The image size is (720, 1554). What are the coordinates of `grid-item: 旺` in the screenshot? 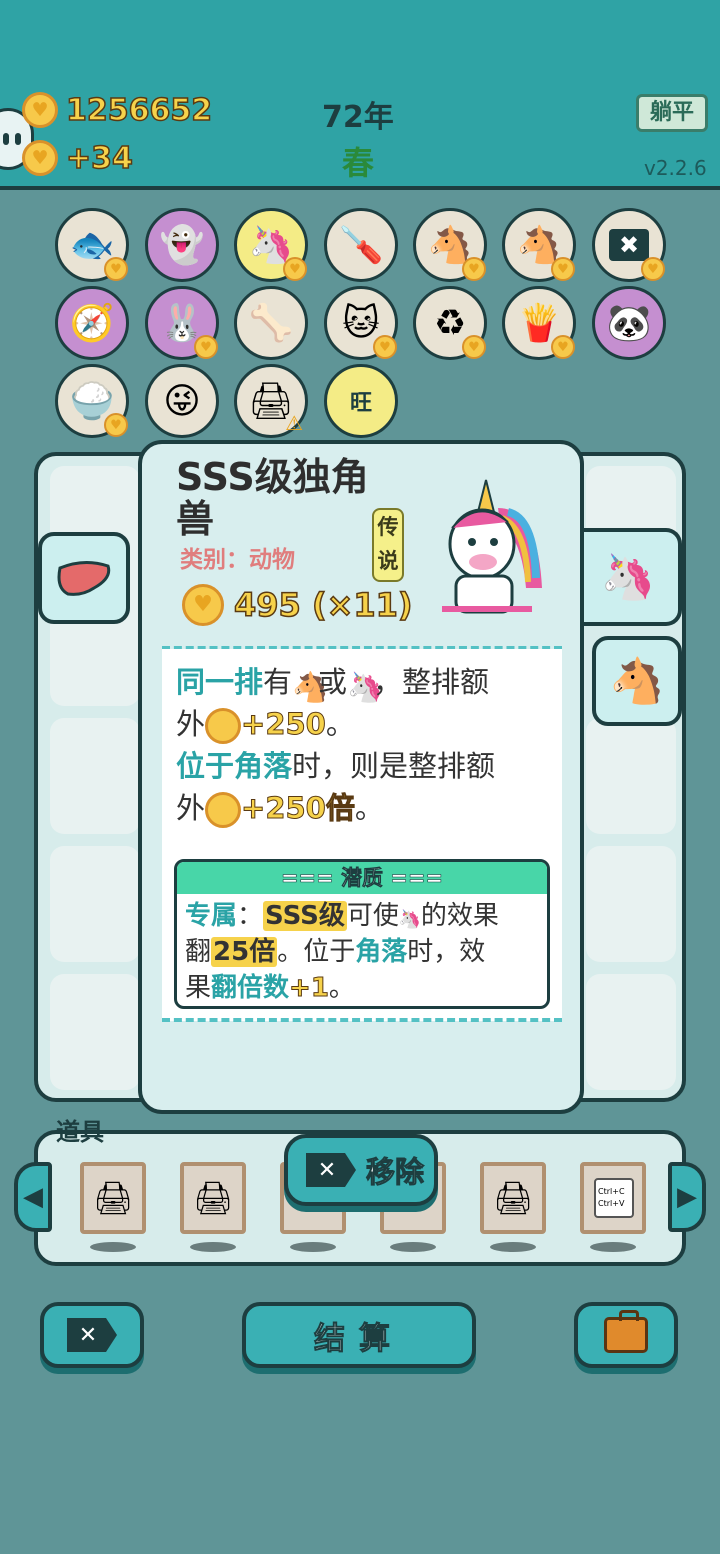 It's located at (361, 401).